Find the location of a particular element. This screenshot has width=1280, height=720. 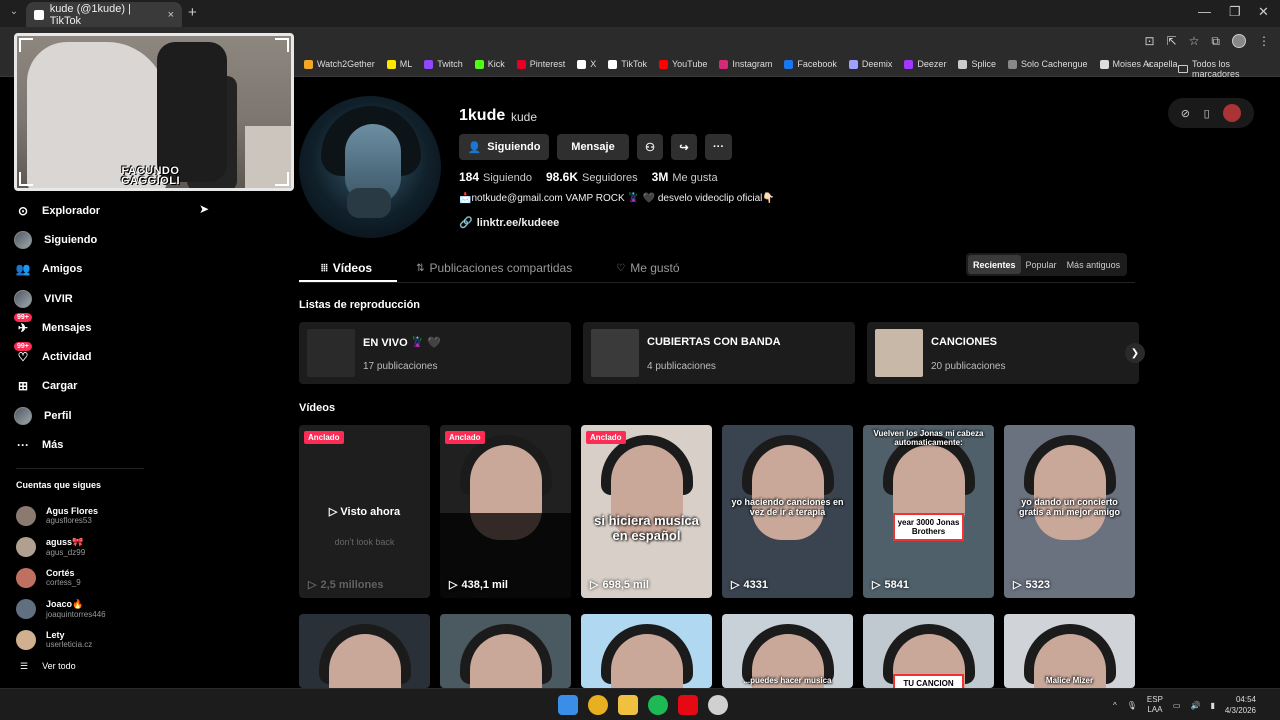

sort-option: Popular is located at coordinates (1041, 264).